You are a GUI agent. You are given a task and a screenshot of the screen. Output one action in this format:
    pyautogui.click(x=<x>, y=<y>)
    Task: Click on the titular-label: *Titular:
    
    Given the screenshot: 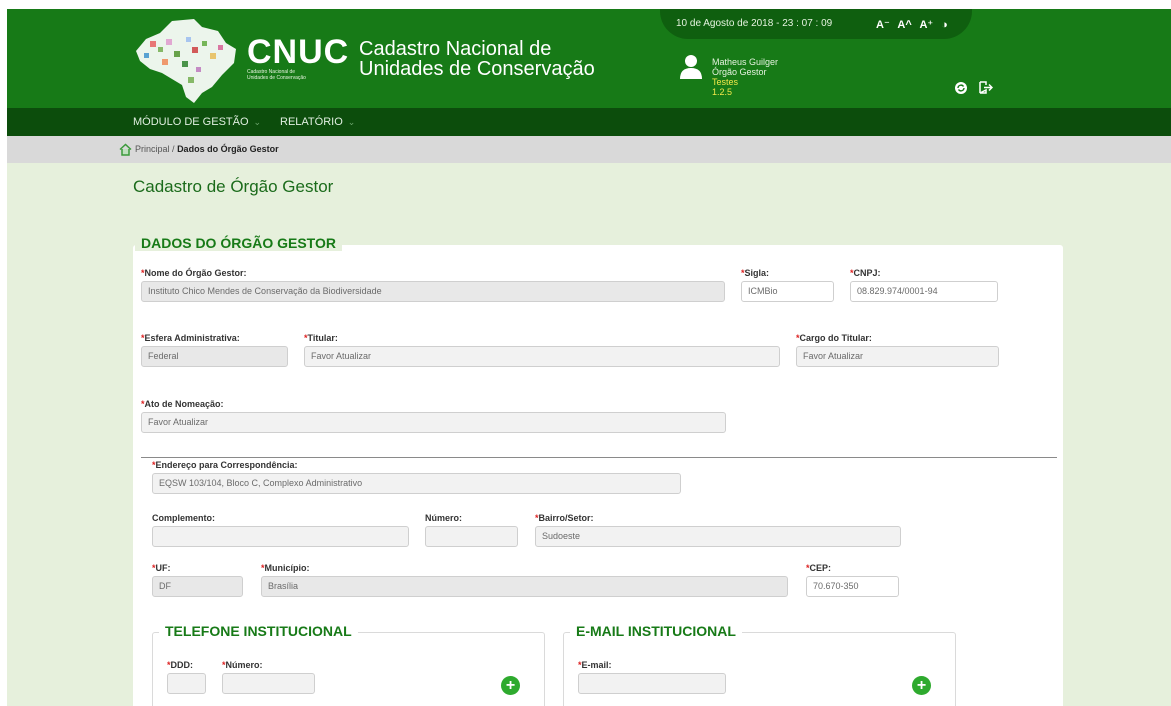 What is the action you would take?
    pyautogui.click(x=321, y=338)
    